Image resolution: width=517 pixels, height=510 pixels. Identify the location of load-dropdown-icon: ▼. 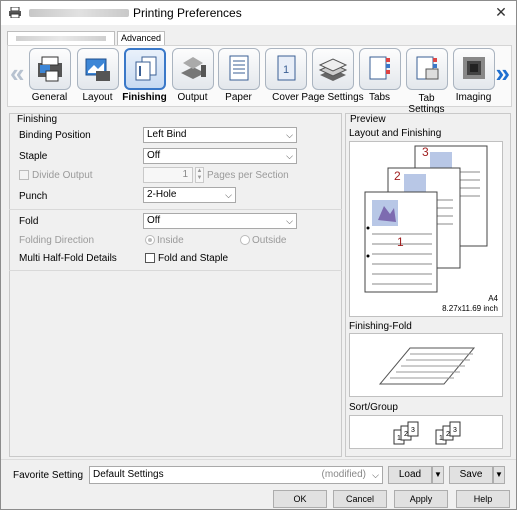
(438, 475).